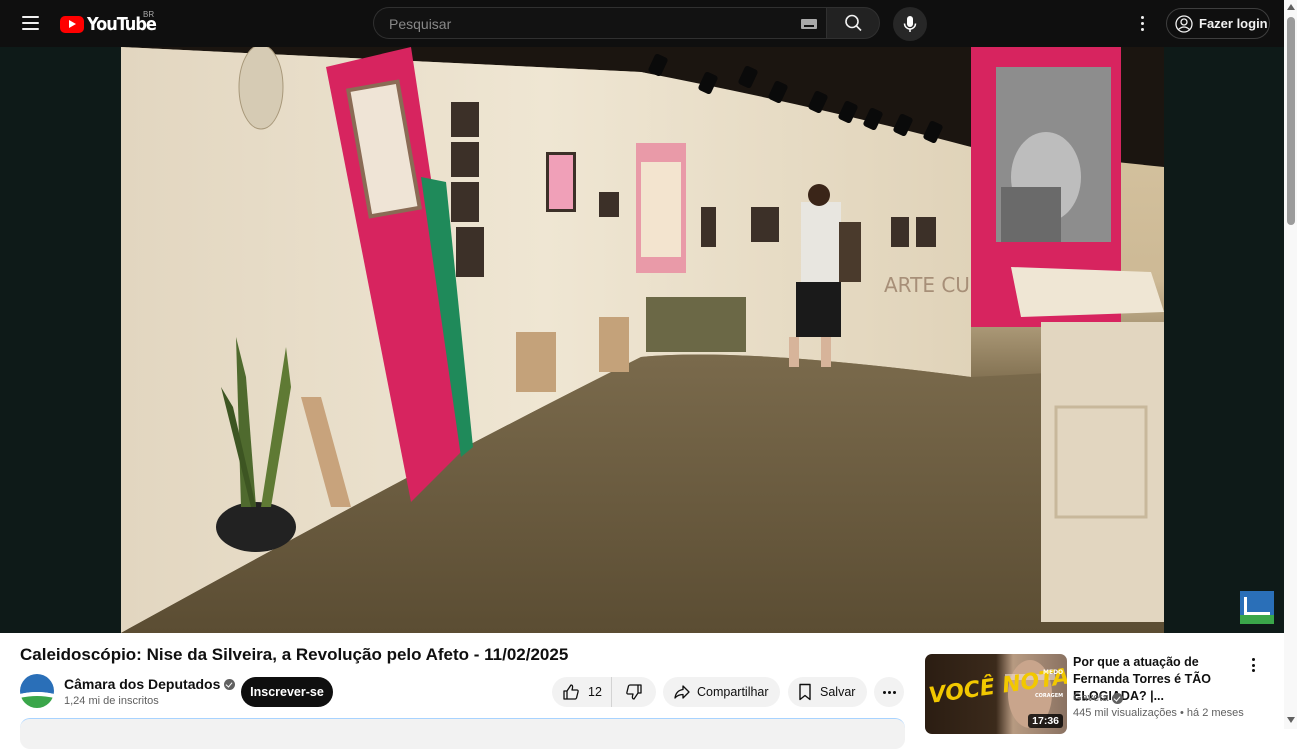  I want to click on share-icon, so click(682, 692).